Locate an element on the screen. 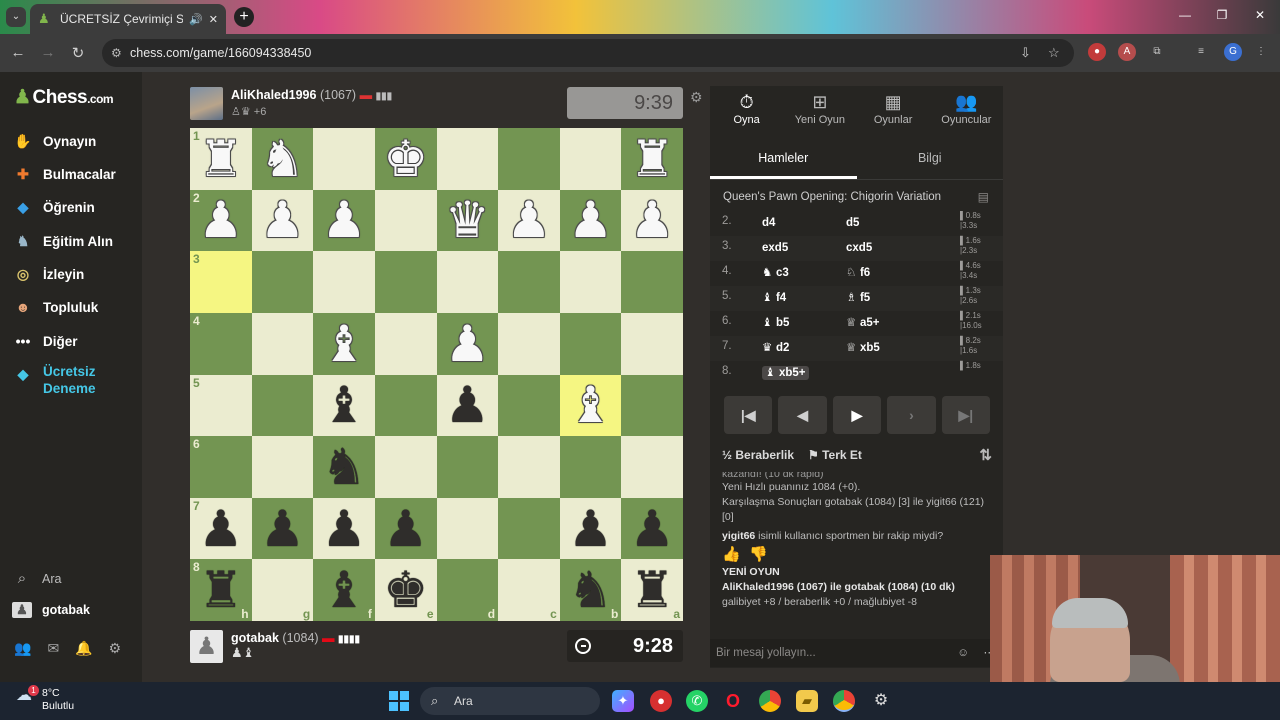 The height and width of the screenshot is (720, 1280). sidebar-item-learn: ◆ Öğrenin is located at coordinates (53, 207).